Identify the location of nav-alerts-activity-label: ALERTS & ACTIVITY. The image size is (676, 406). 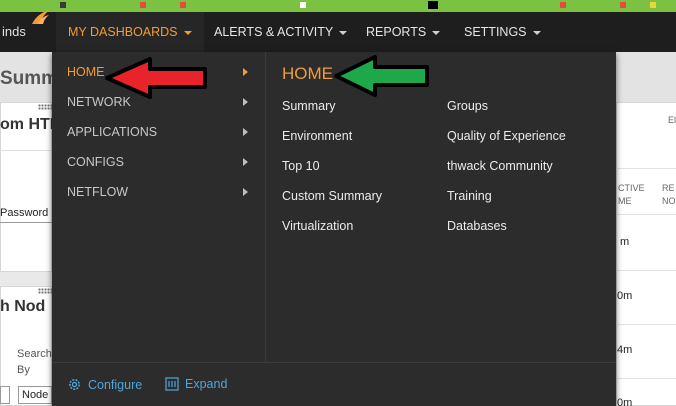
(274, 32).